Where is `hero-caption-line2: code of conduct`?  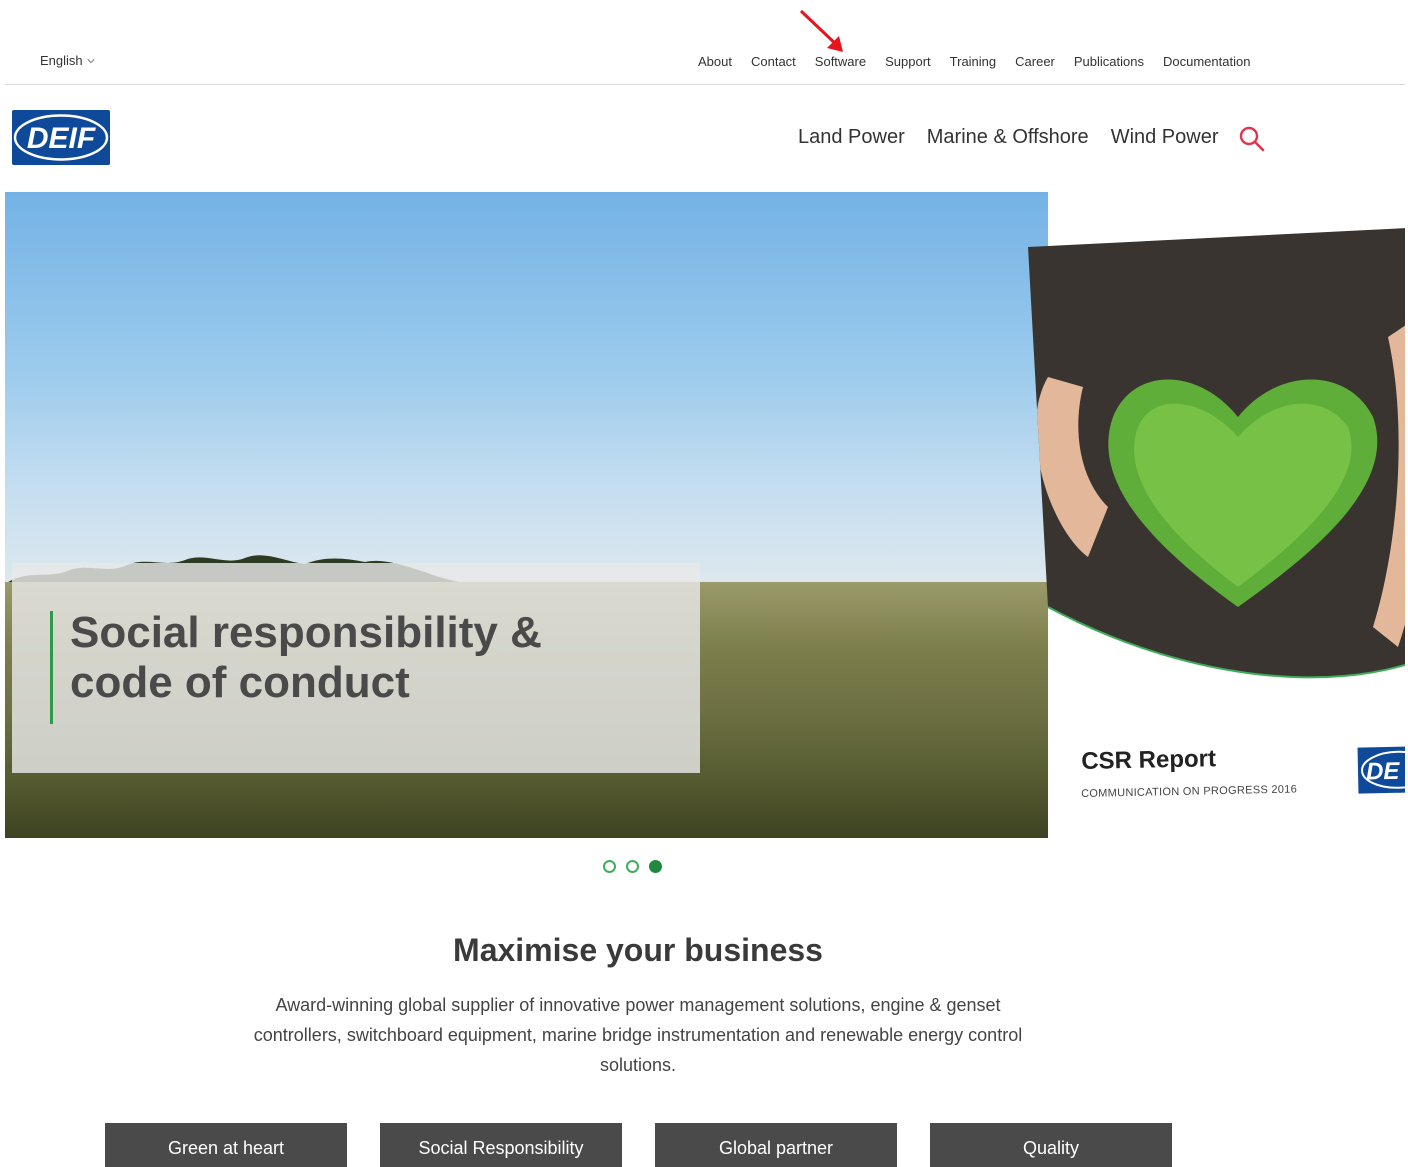 hero-caption-line2: code of conduct is located at coordinates (240, 682).